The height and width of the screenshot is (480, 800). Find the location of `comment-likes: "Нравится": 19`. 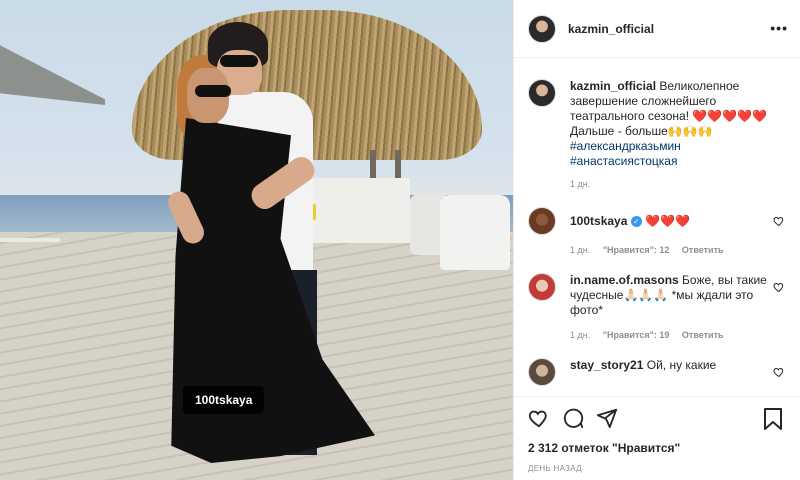

comment-likes: "Нравится": 19 is located at coordinates (636, 335).